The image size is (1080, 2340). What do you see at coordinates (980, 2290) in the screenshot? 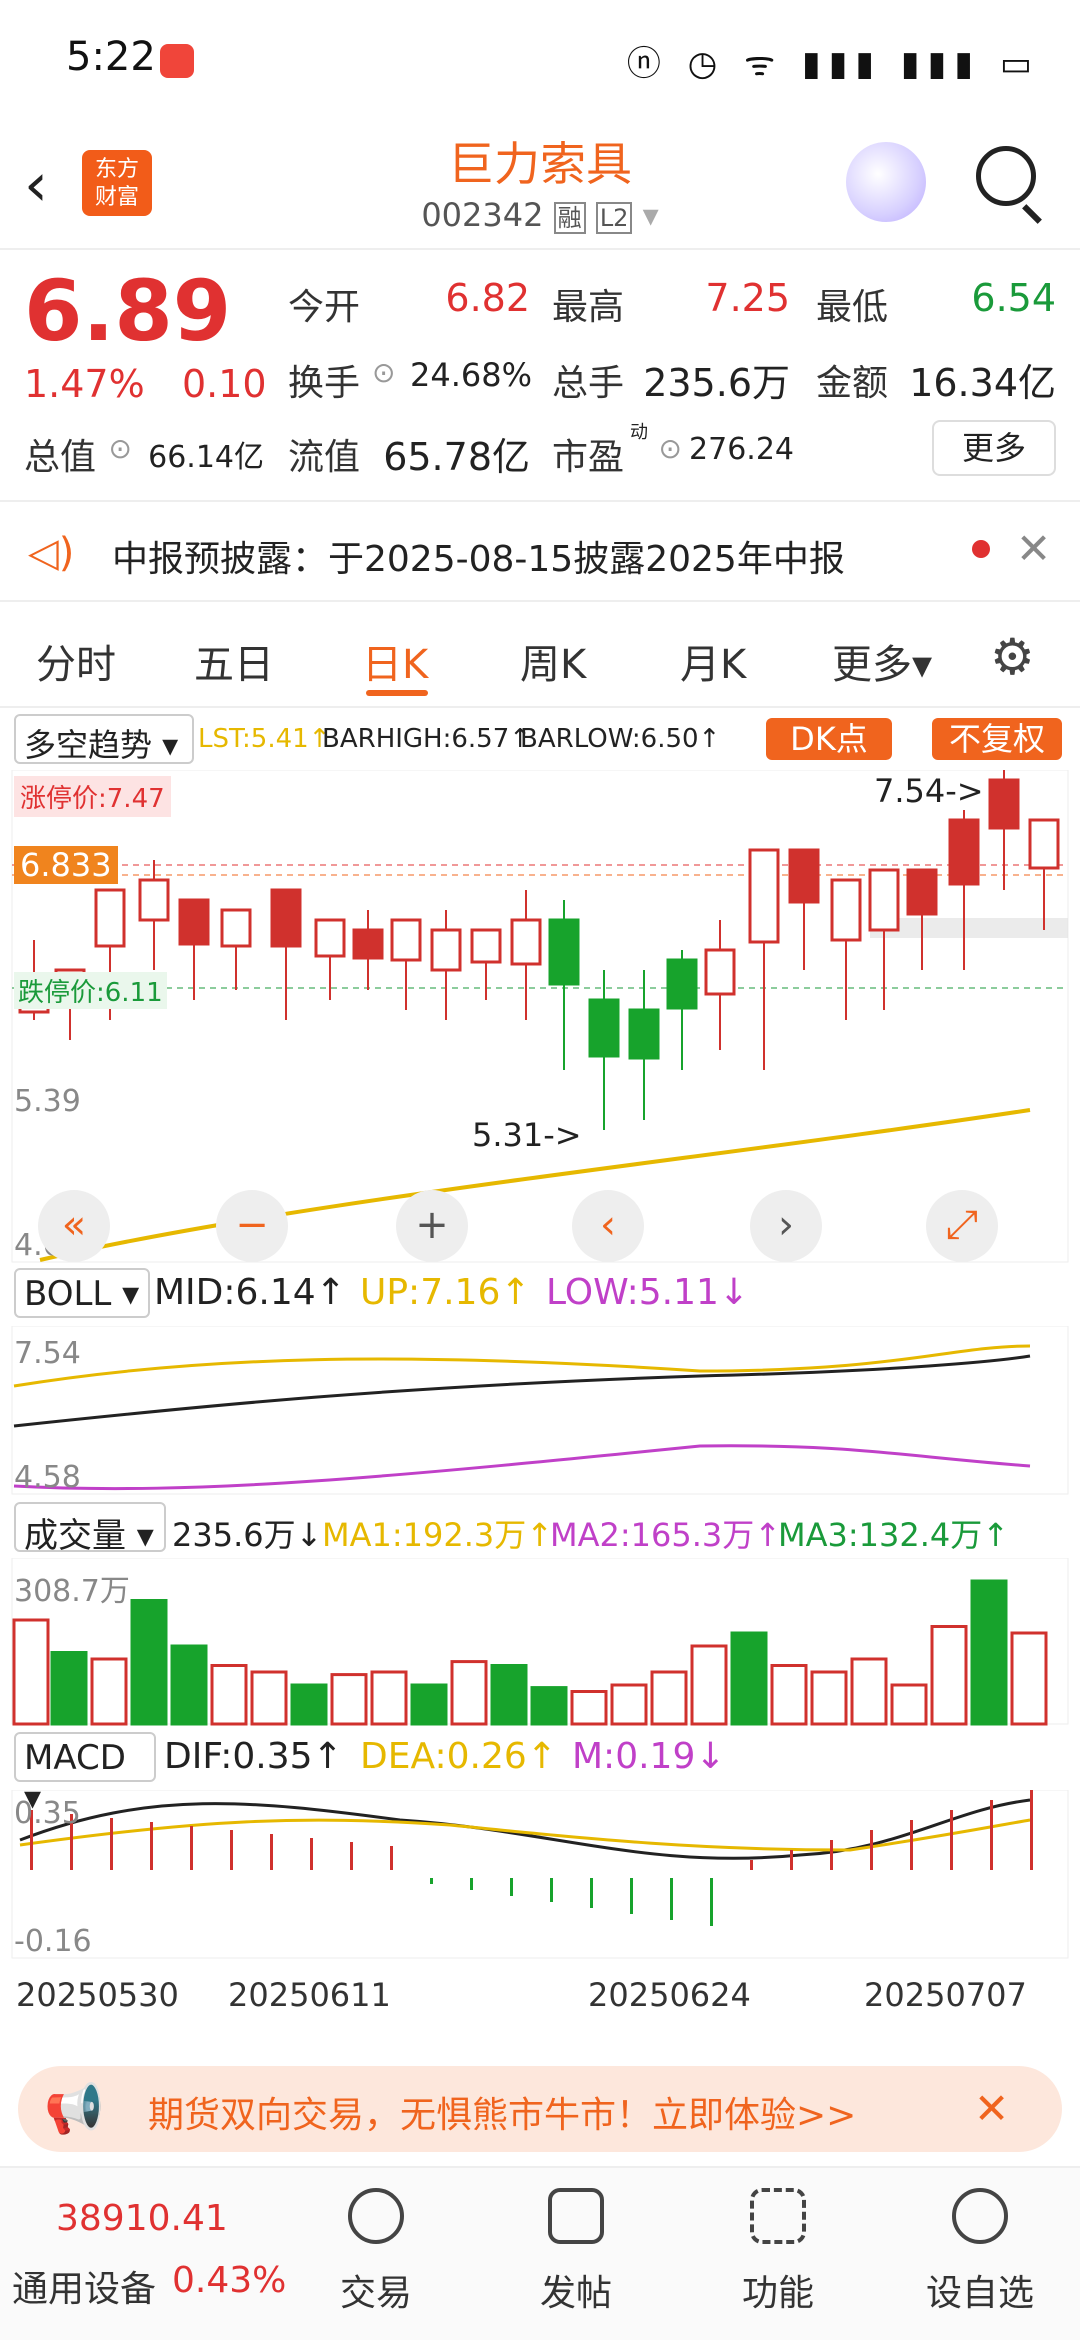
I see `nav-add-watchlist: 设自选` at bounding box center [980, 2290].